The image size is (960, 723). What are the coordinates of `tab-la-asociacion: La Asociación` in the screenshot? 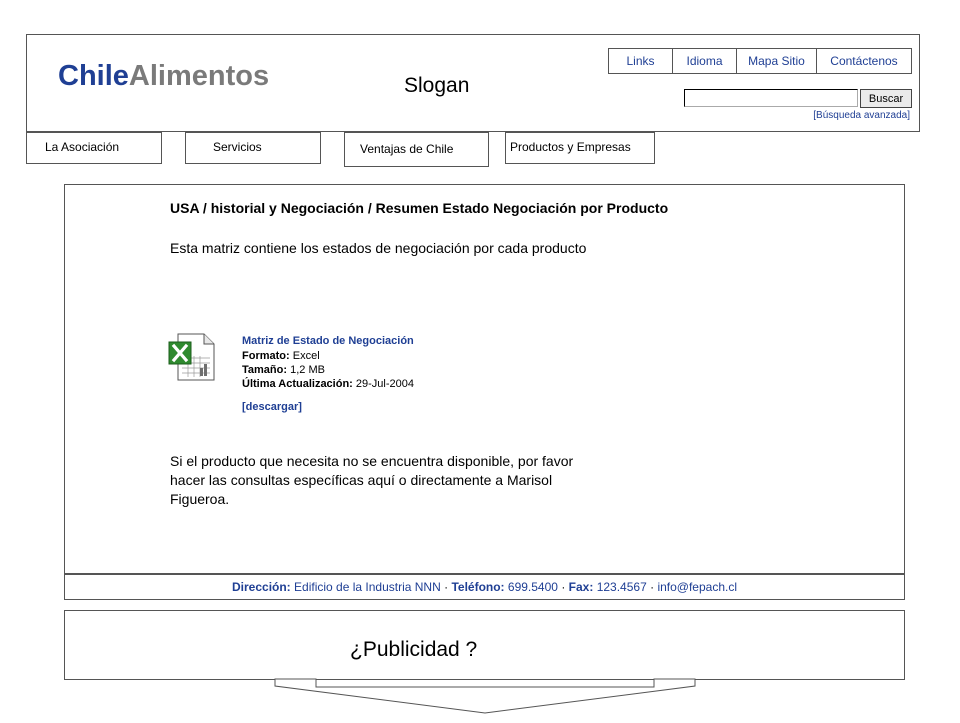 It's located at (94, 148).